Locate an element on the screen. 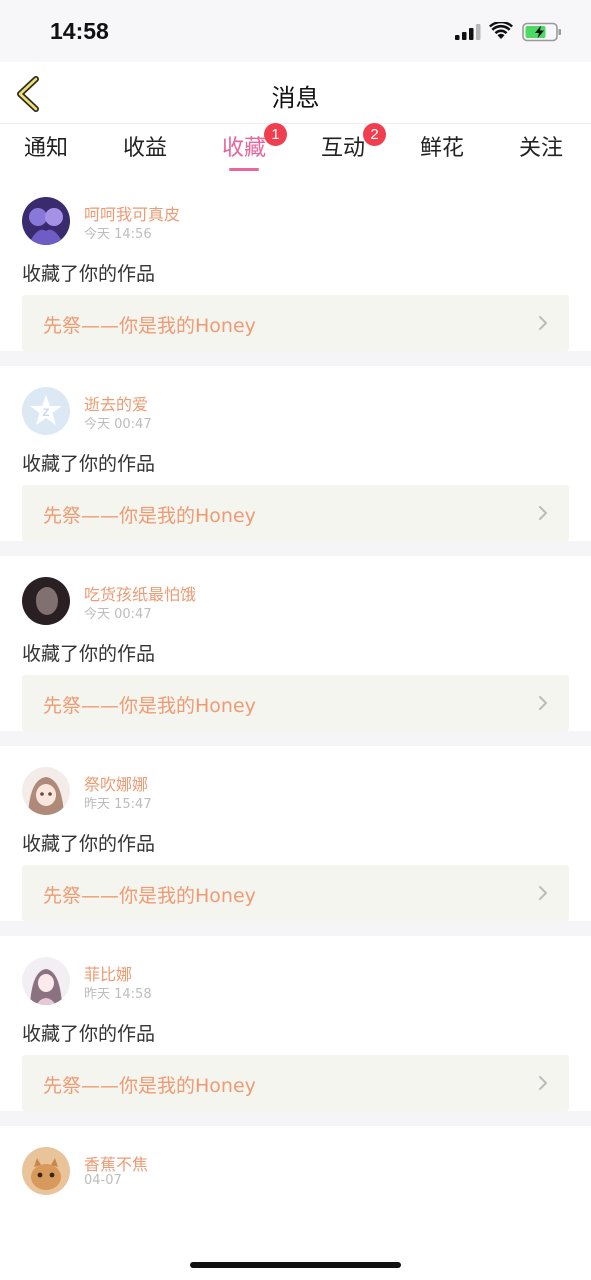 The width and height of the screenshot is (591, 1280). signal-icon is located at coordinates (468, 32).